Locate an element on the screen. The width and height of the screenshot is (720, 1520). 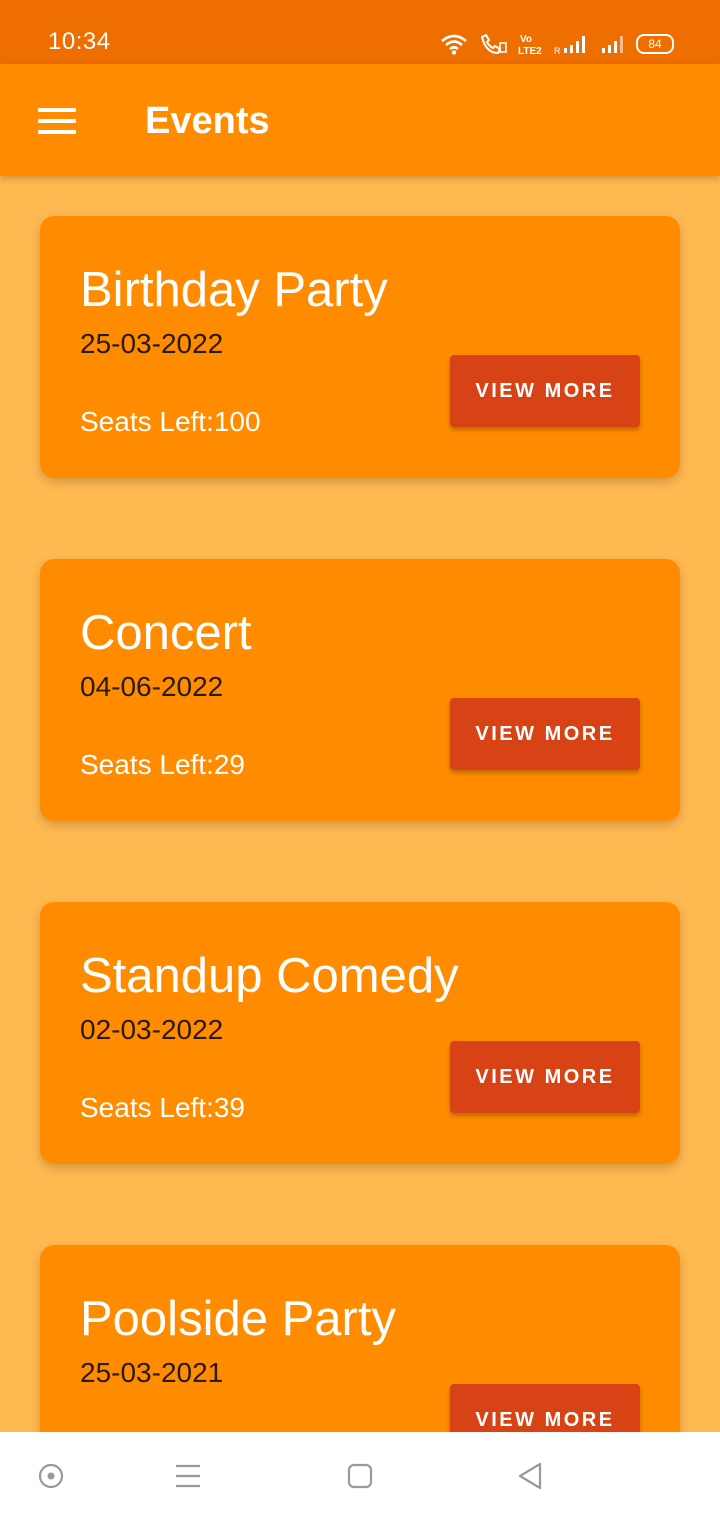
status-icons: Vo LTE2 R 84 is located at coordinates (557, 44).